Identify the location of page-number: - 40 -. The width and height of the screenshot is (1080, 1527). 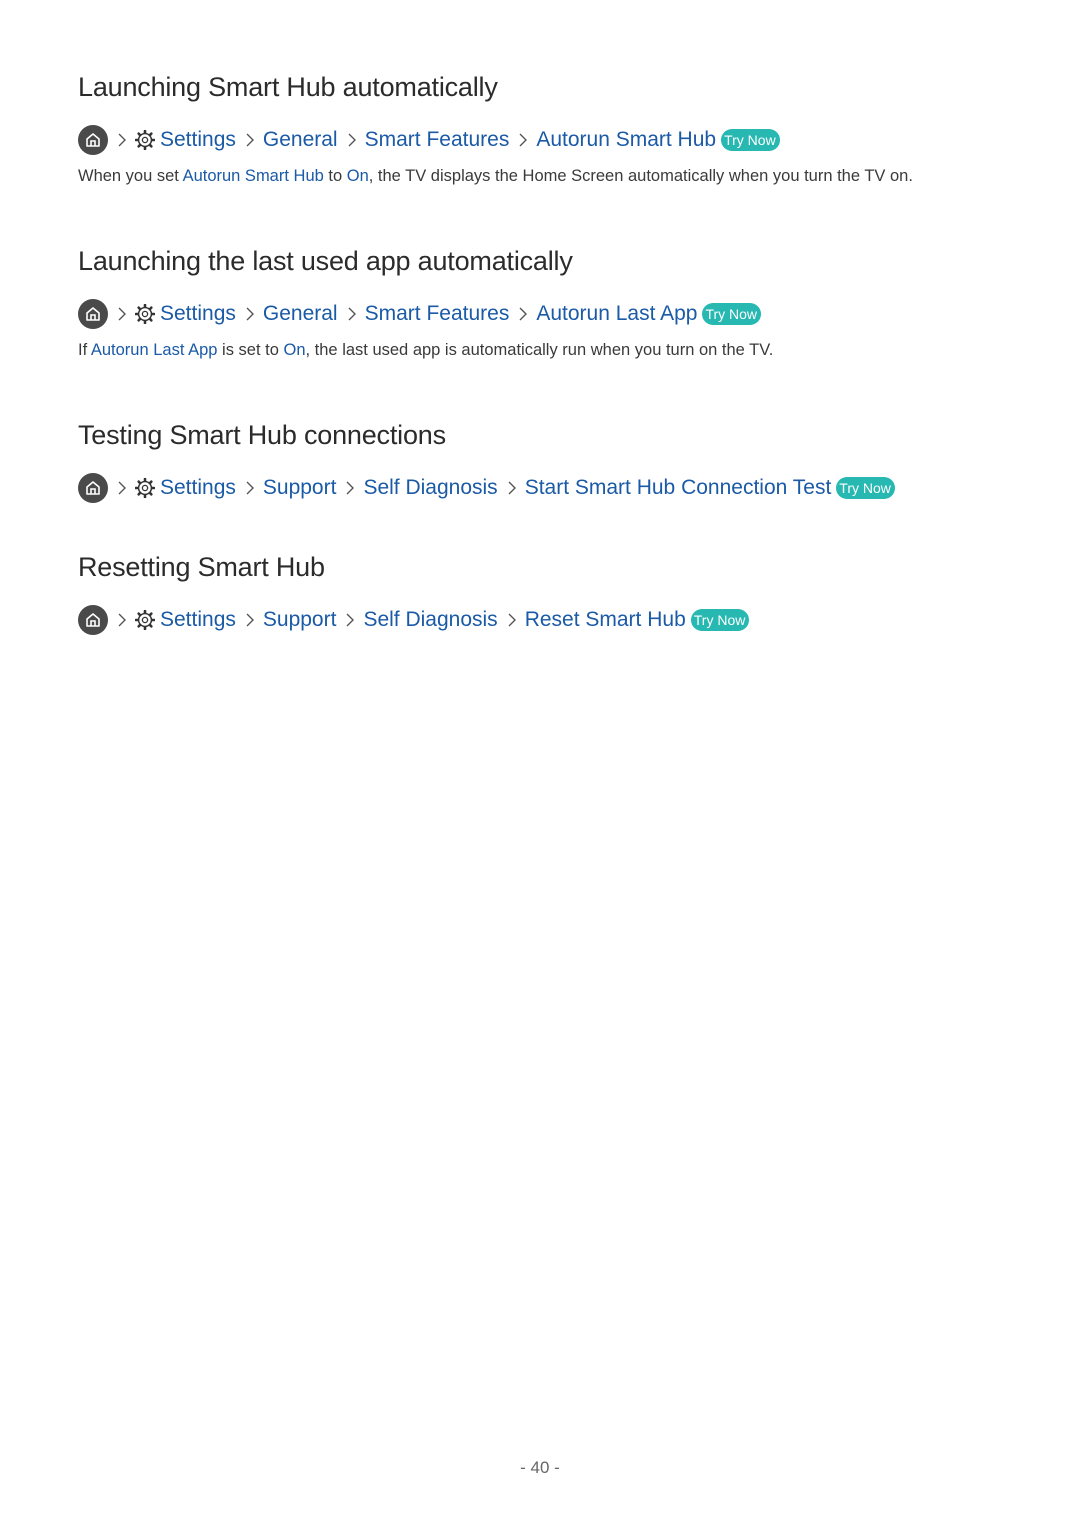
(540, 1467).